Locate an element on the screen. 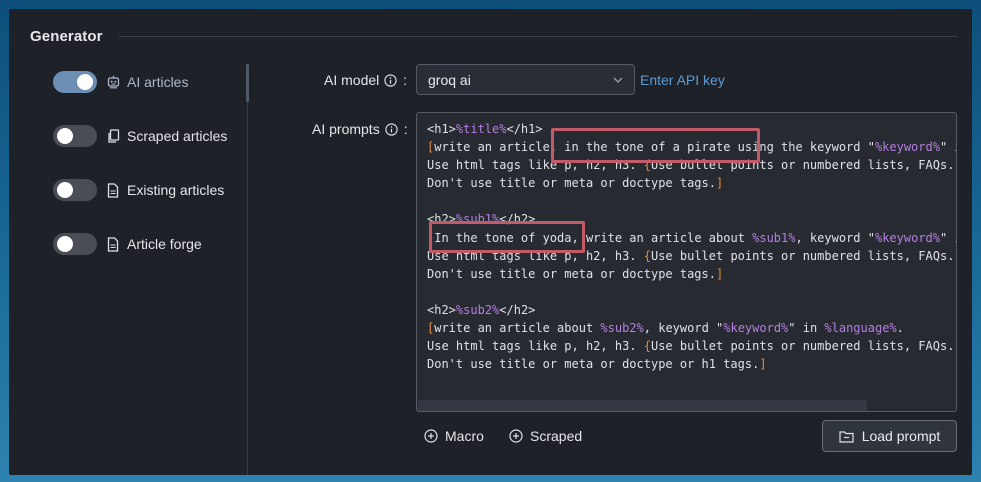 This screenshot has width=981, height=482. load-prompt-button: Load prompt is located at coordinates (889, 436).